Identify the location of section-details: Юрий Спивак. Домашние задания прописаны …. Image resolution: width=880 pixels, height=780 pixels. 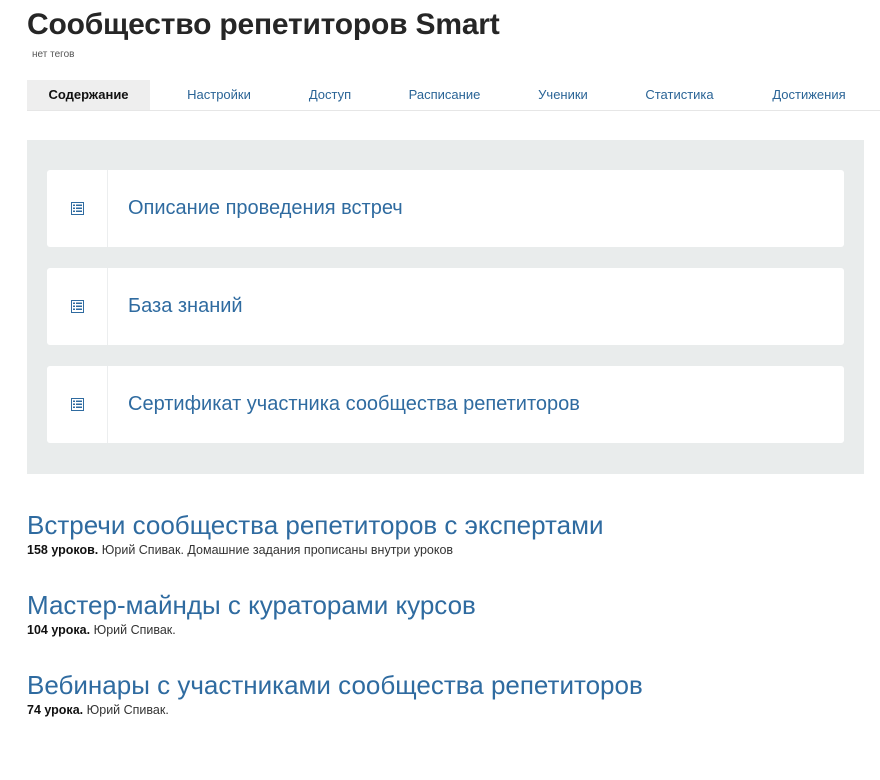
(277, 550).